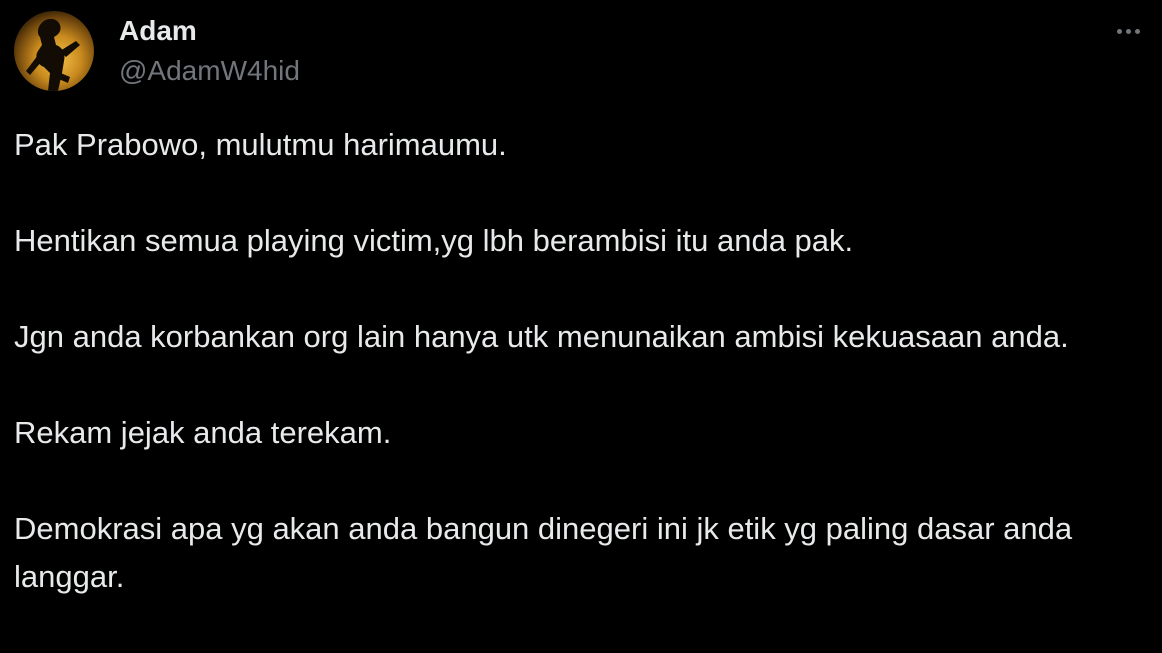 The height and width of the screenshot is (653, 1162). I want to click on wayang-puppet-avatar-icon, so click(54, 51).